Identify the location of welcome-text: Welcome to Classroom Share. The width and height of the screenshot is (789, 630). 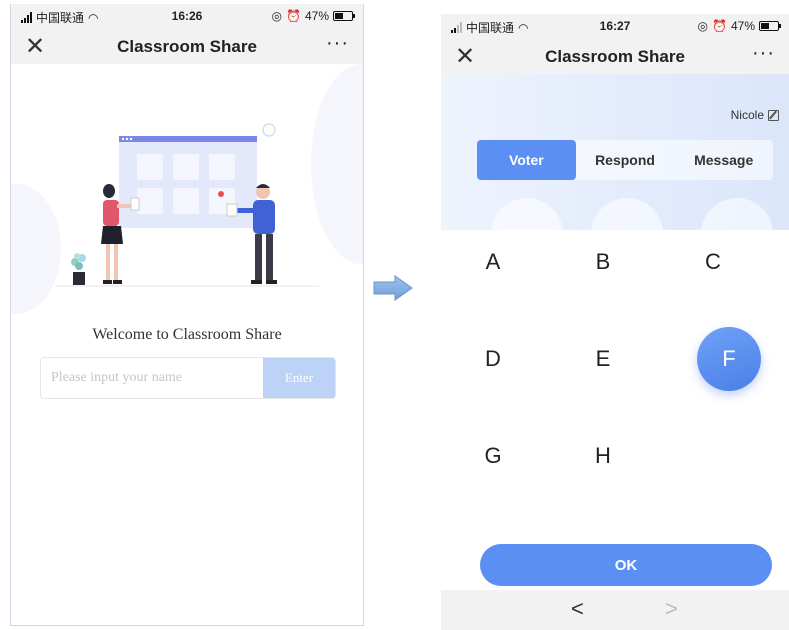
(187, 334).